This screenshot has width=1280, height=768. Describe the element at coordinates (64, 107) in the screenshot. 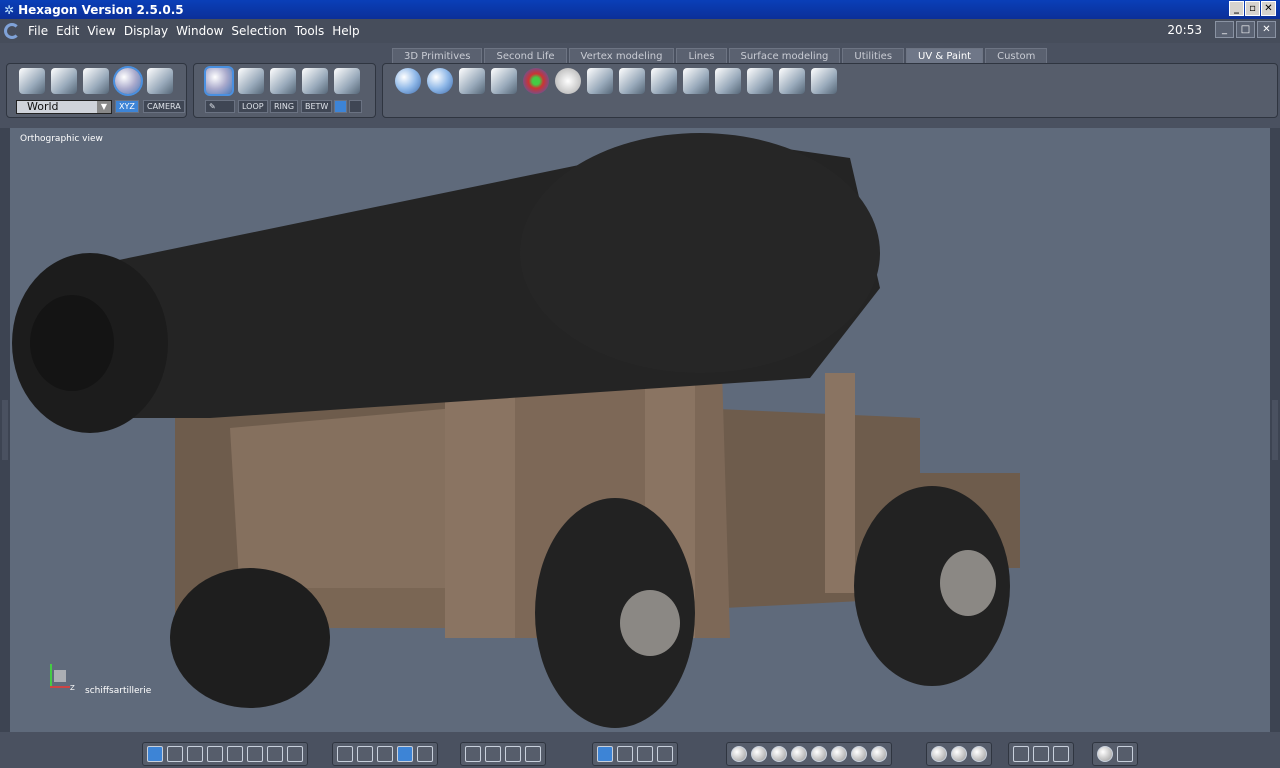

I see `coord-system-dropdown: World ▼` at that location.